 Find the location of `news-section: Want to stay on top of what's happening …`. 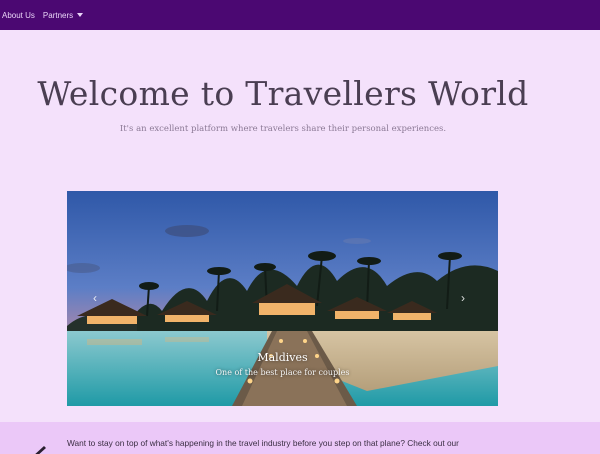

news-section: Want to stay on top of what's happening … is located at coordinates (300, 438).